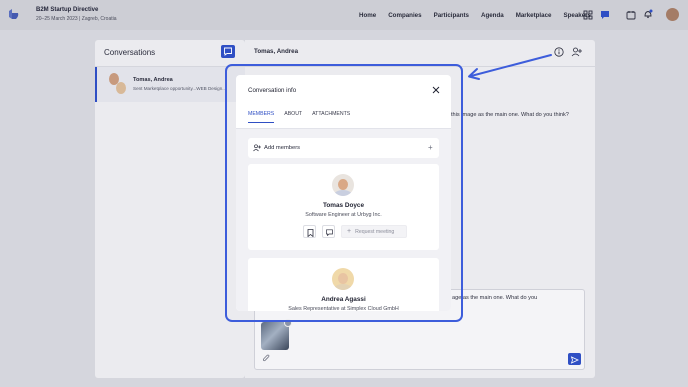  What do you see at coordinates (494, 298) in the screenshot?
I see `composer-text: age as the main one. What do you` at bounding box center [494, 298].